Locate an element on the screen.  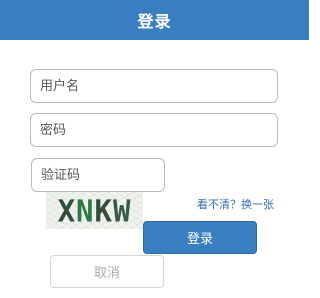
cancel-button: 取消 is located at coordinates (107, 271).